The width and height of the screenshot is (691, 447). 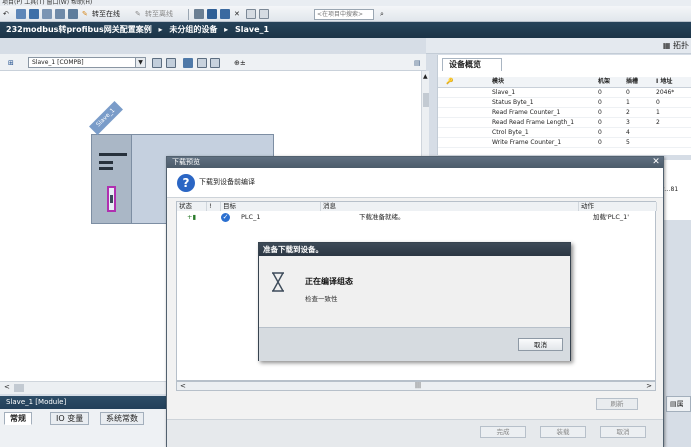 What do you see at coordinates (34, 14) in the screenshot?
I see `copy-icon` at bounding box center [34, 14].